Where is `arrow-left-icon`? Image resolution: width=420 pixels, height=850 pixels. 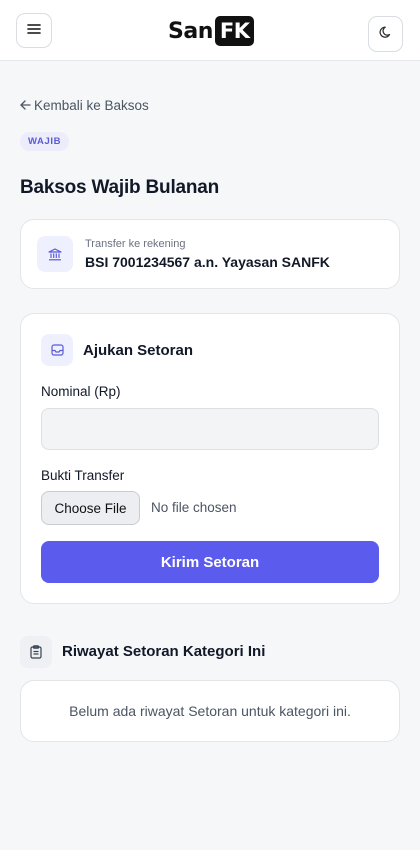
arrow-left-icon is located at coordinates (25, 105).